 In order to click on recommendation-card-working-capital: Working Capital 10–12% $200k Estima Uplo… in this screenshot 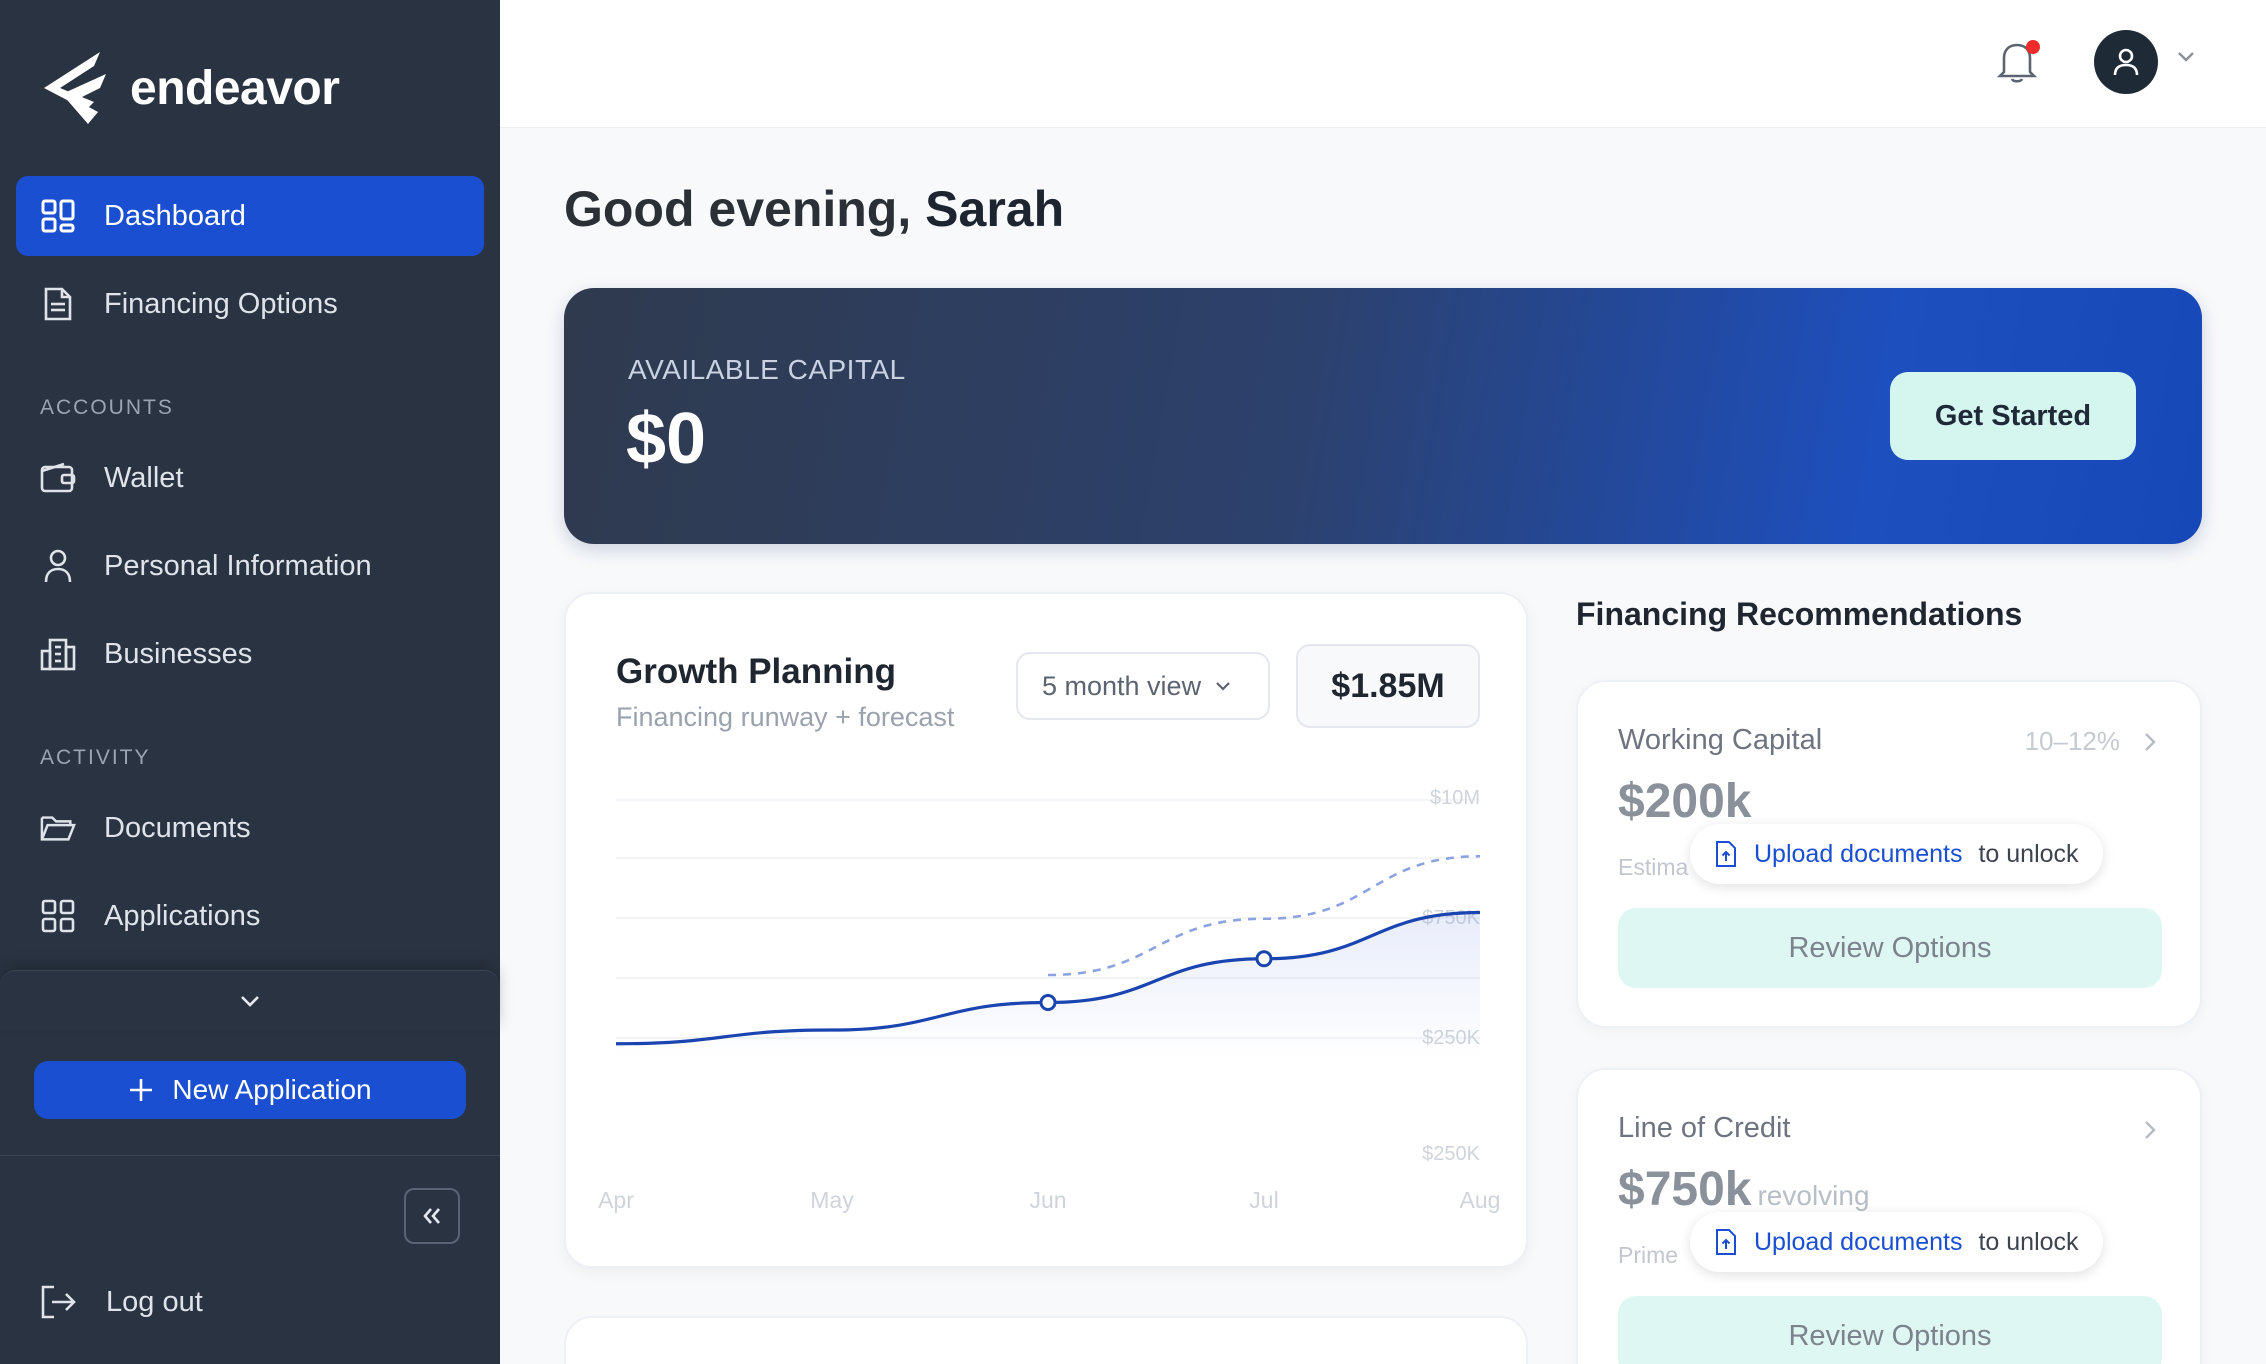, I will do `click(1889, 854)`.